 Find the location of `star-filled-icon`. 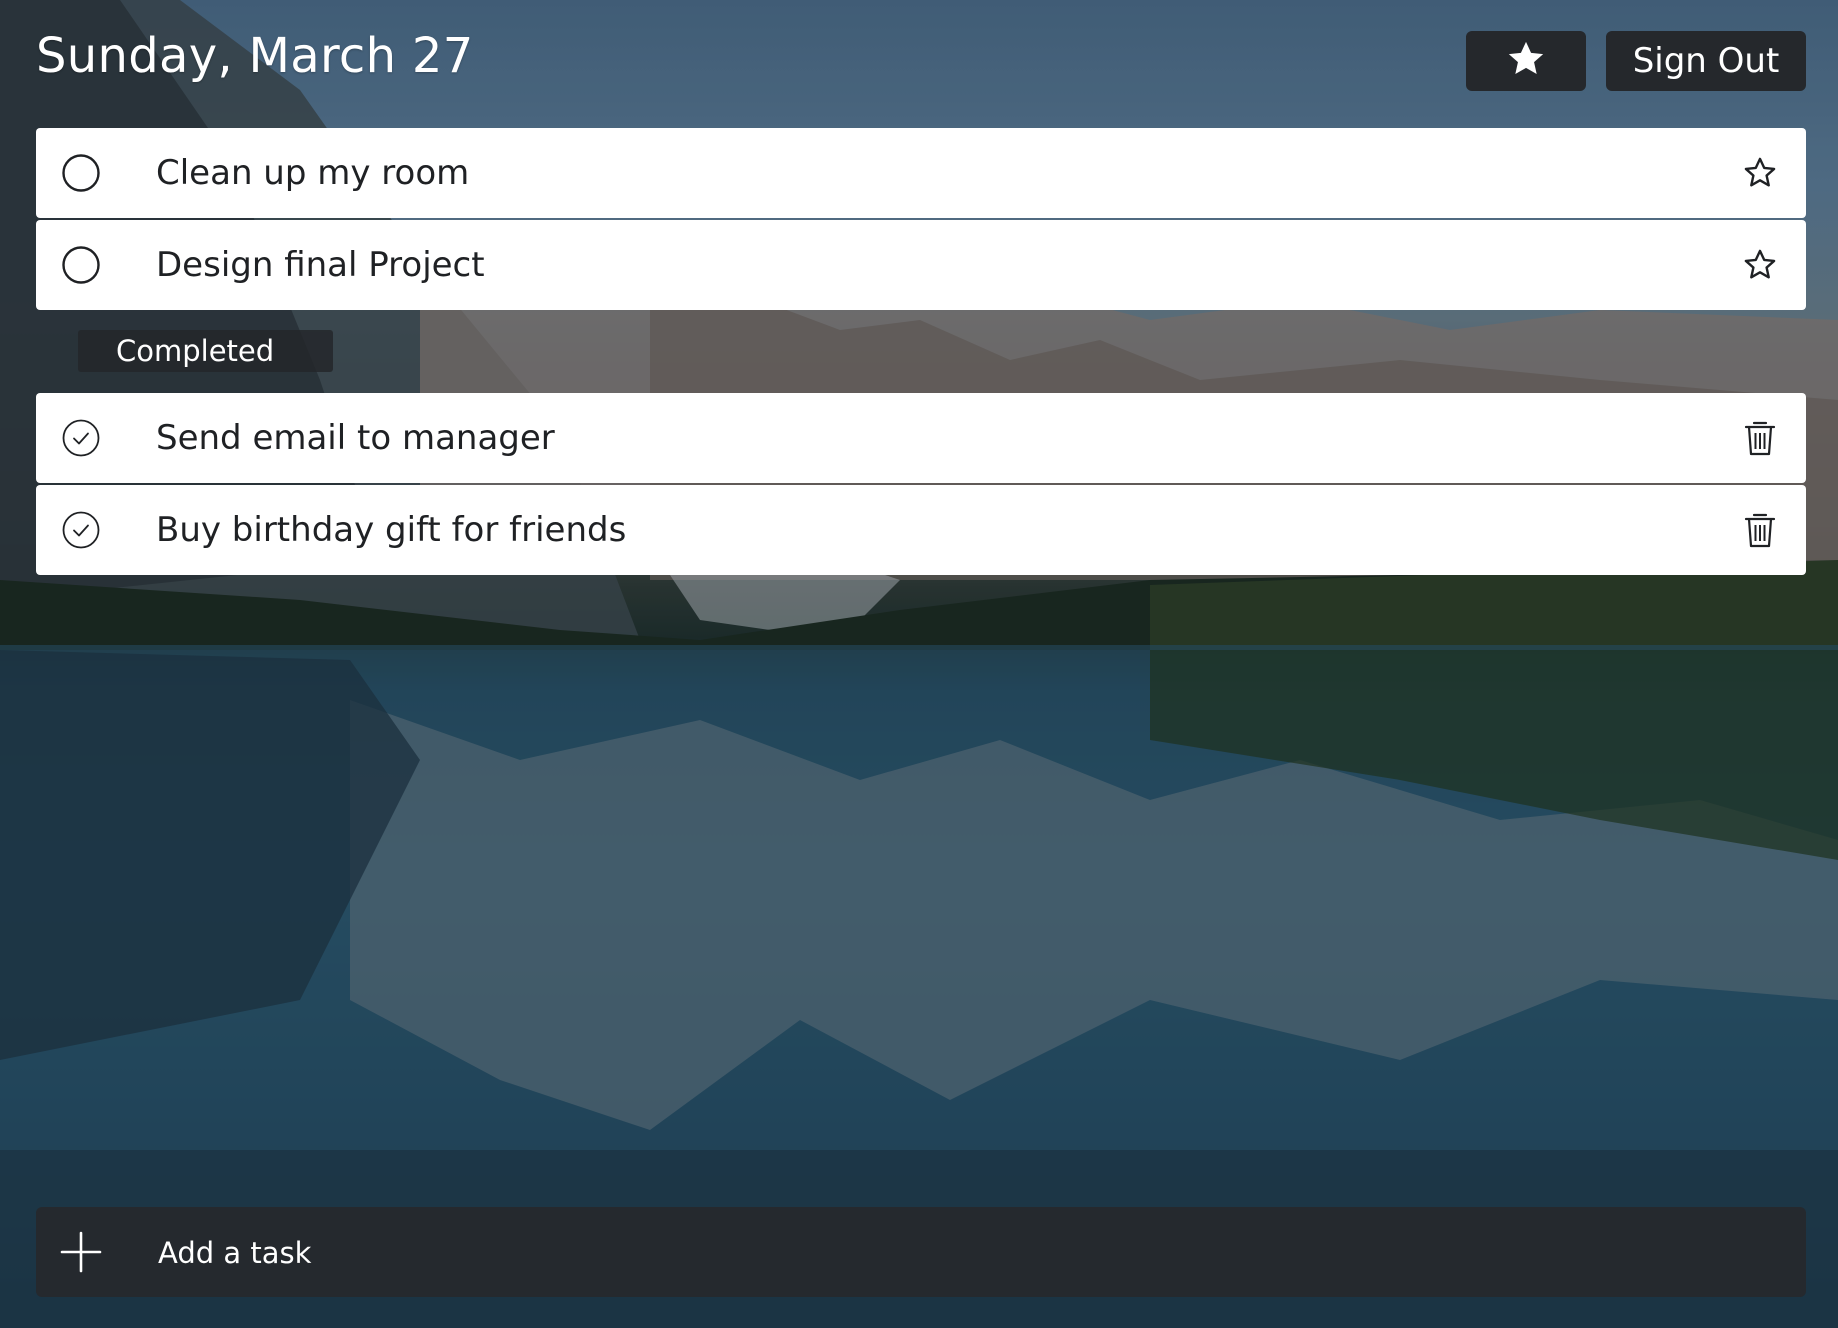

star-filled-icon is located at coordinates (1526, 61).